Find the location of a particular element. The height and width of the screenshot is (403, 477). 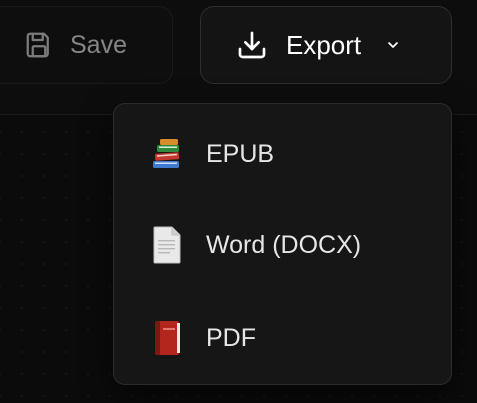

download-icon is located at coordinates (252, 45).